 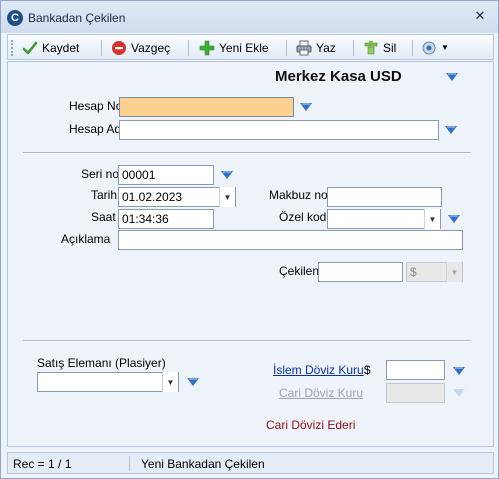 I want to click on currency-dropdown-button: ▼, so click(x=454, y=272).